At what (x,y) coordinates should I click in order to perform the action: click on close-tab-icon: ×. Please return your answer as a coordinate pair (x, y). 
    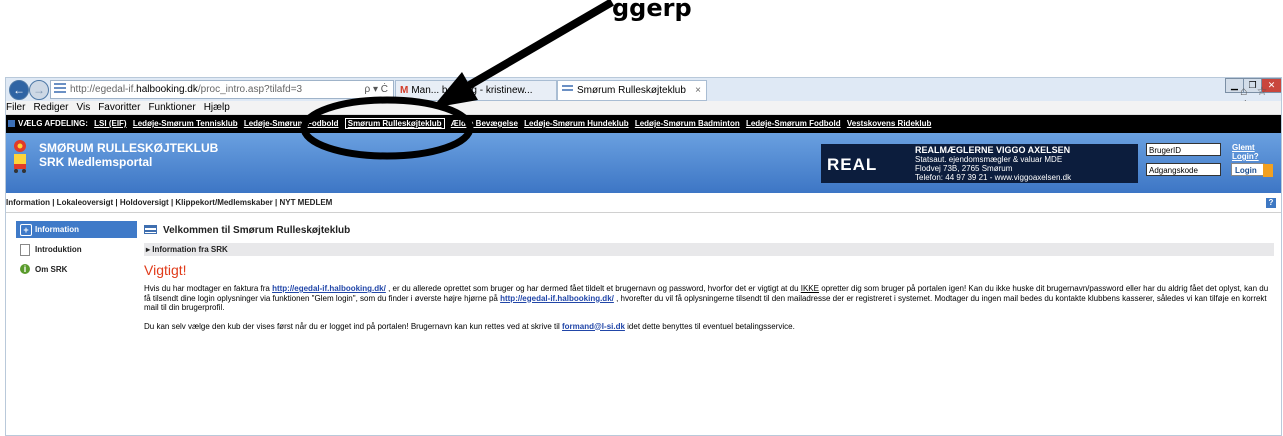
    Looking at the image, I should click on (698, 90).